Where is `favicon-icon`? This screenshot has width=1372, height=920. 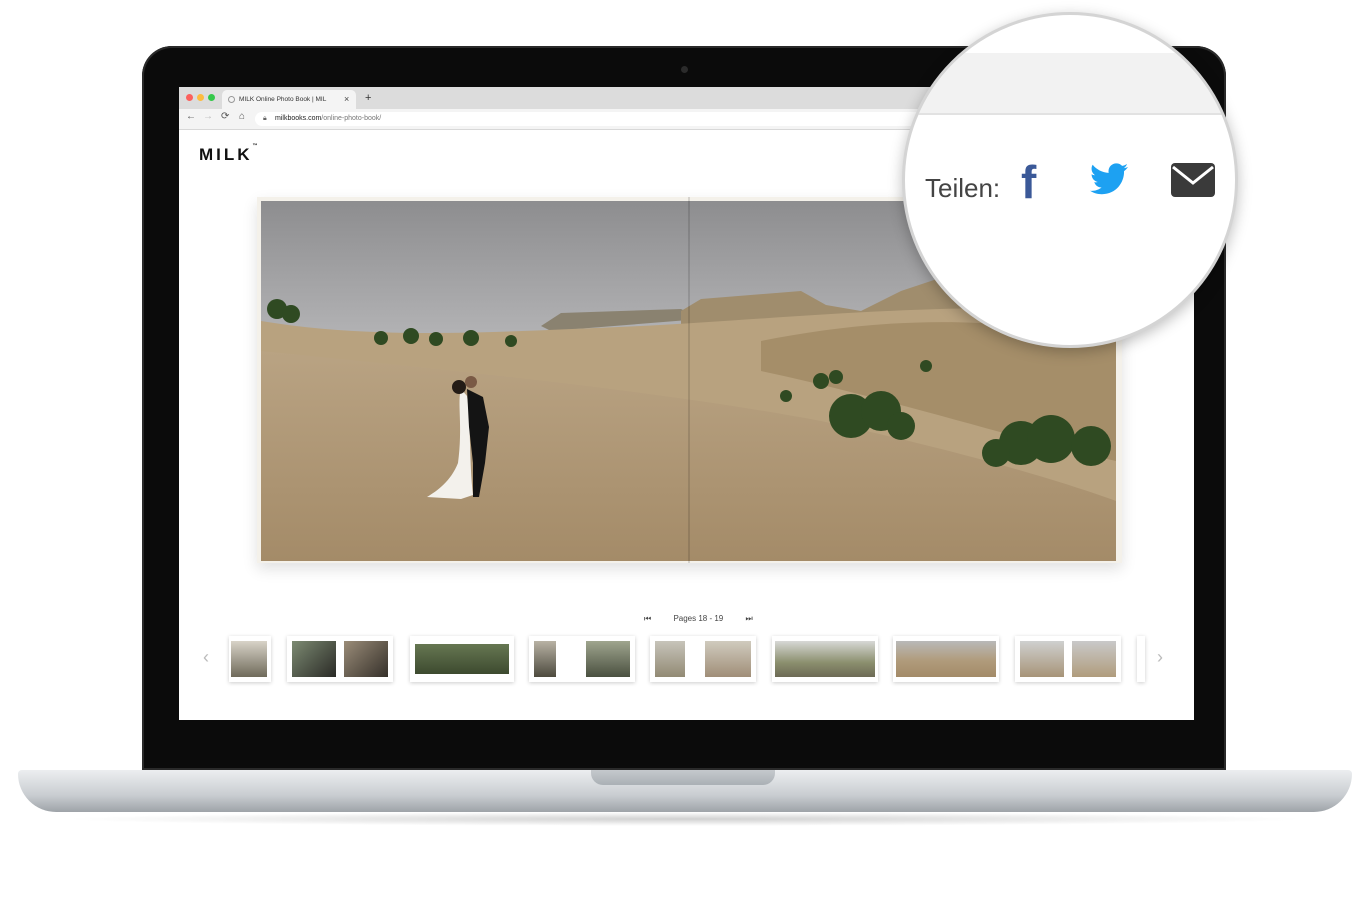 favicon-icon is located at coordinates (231, 99).